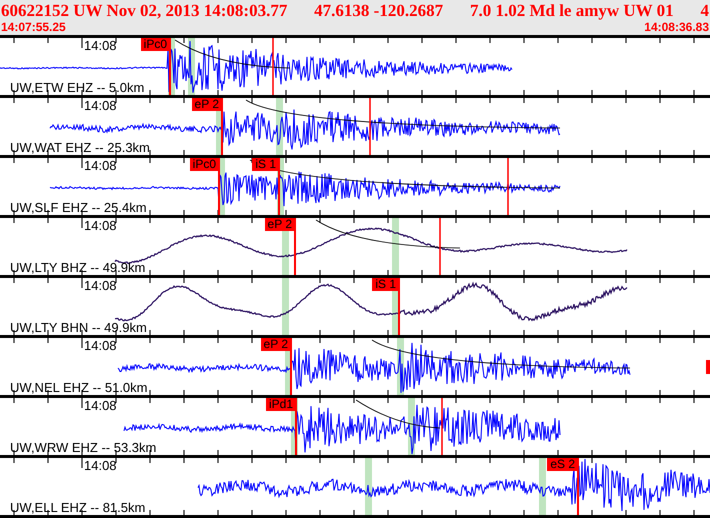  Describe the element at coordinates (78, 207) in the screenshot. I see `station-label: UW,SLF EHZ -- 25.4km` at that location.